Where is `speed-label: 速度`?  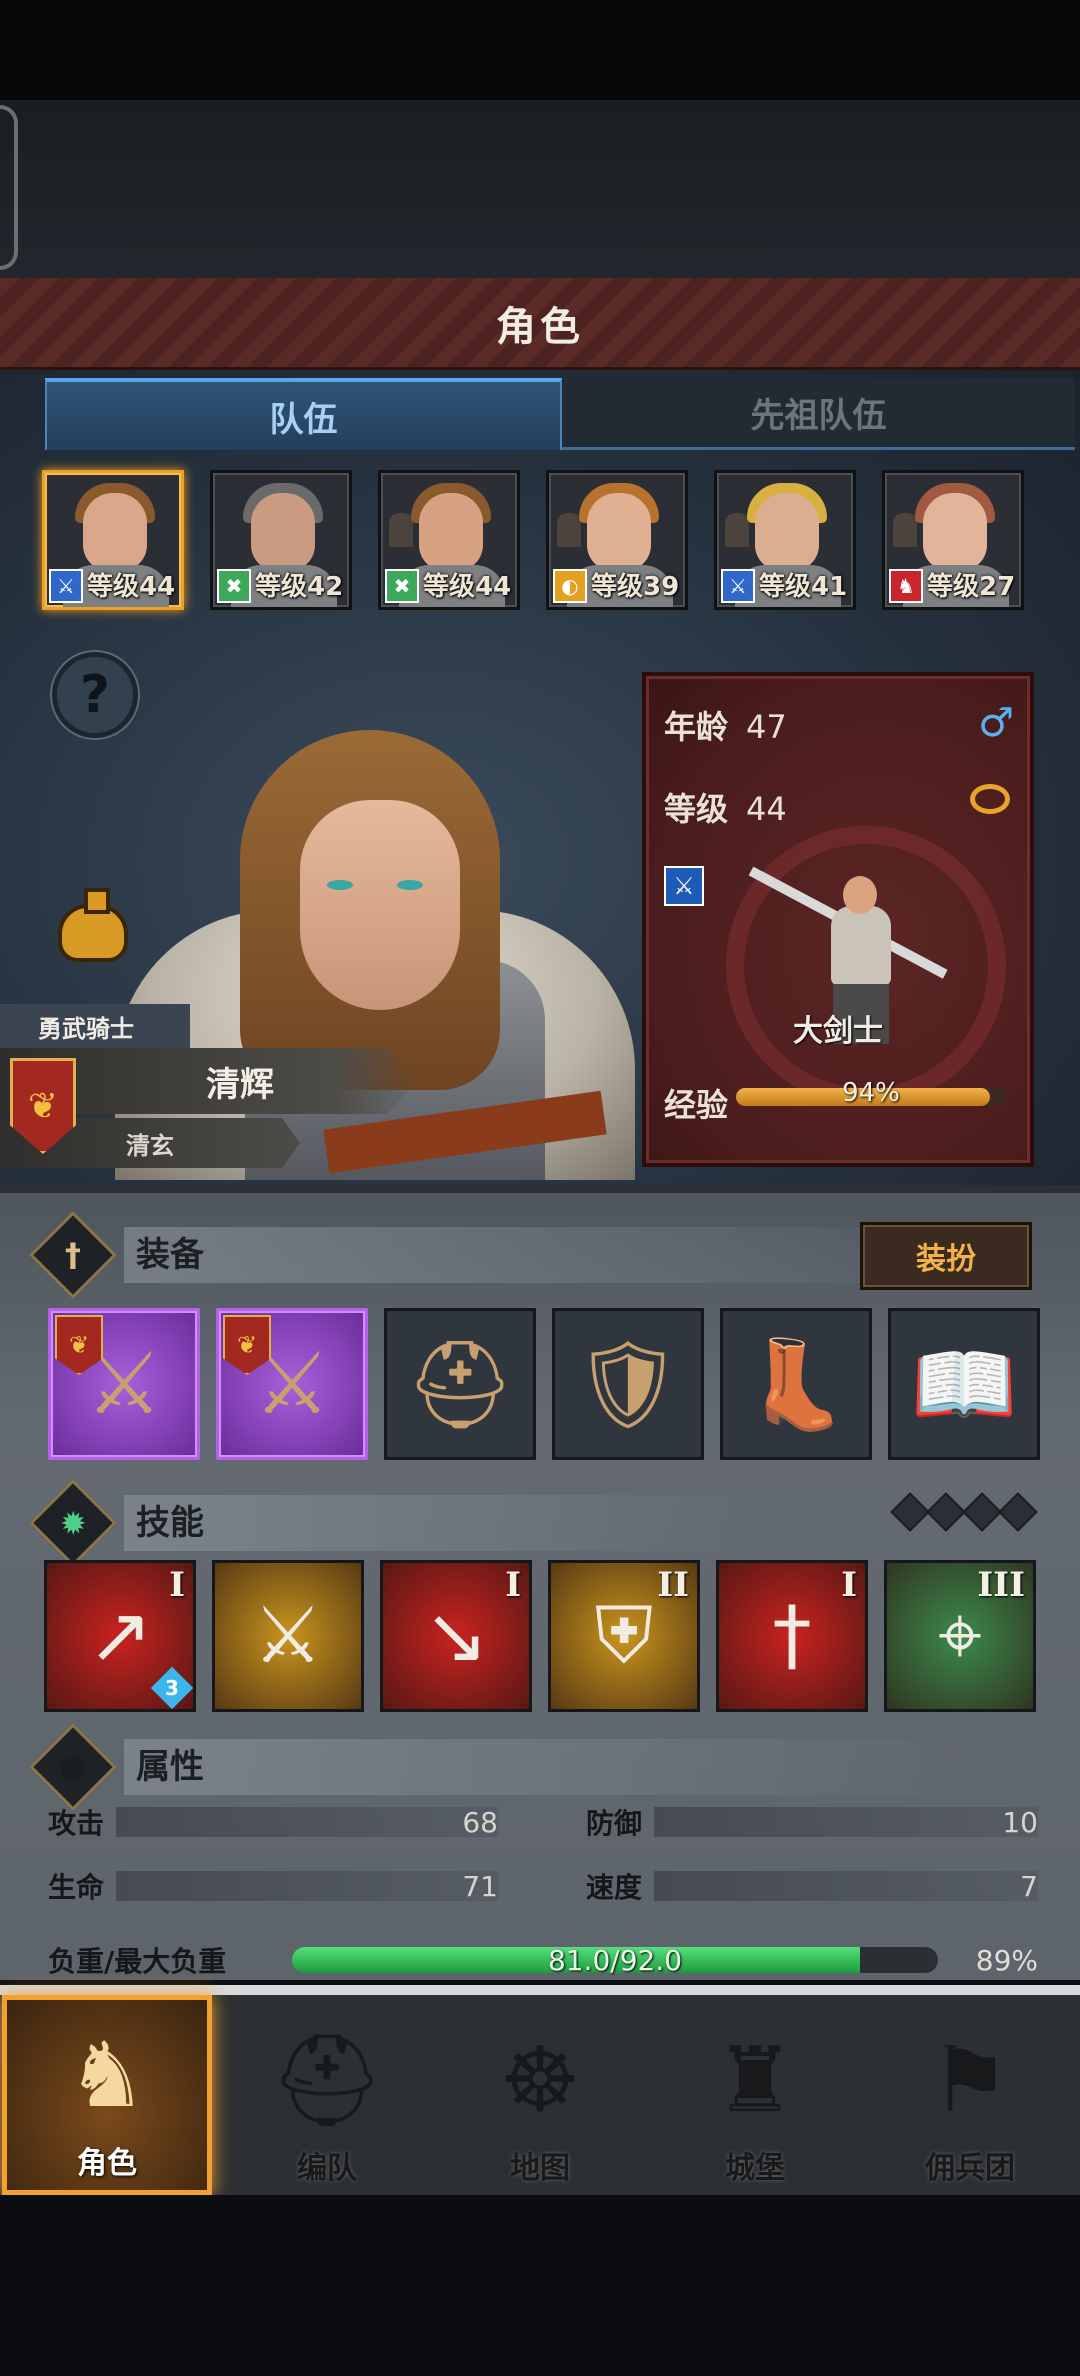 speed-label: 速度 is located at coordinates (614, 1887).